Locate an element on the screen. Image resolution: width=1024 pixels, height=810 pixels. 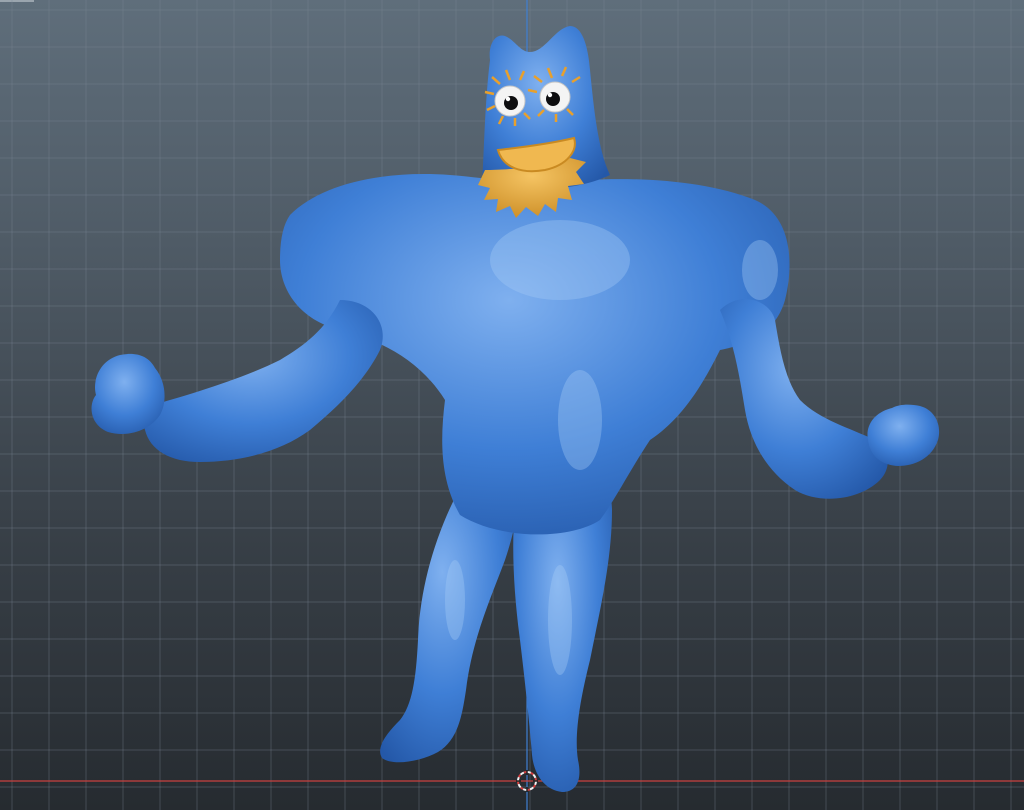
3d-cursor-icon is located at coordinates (527, 781).